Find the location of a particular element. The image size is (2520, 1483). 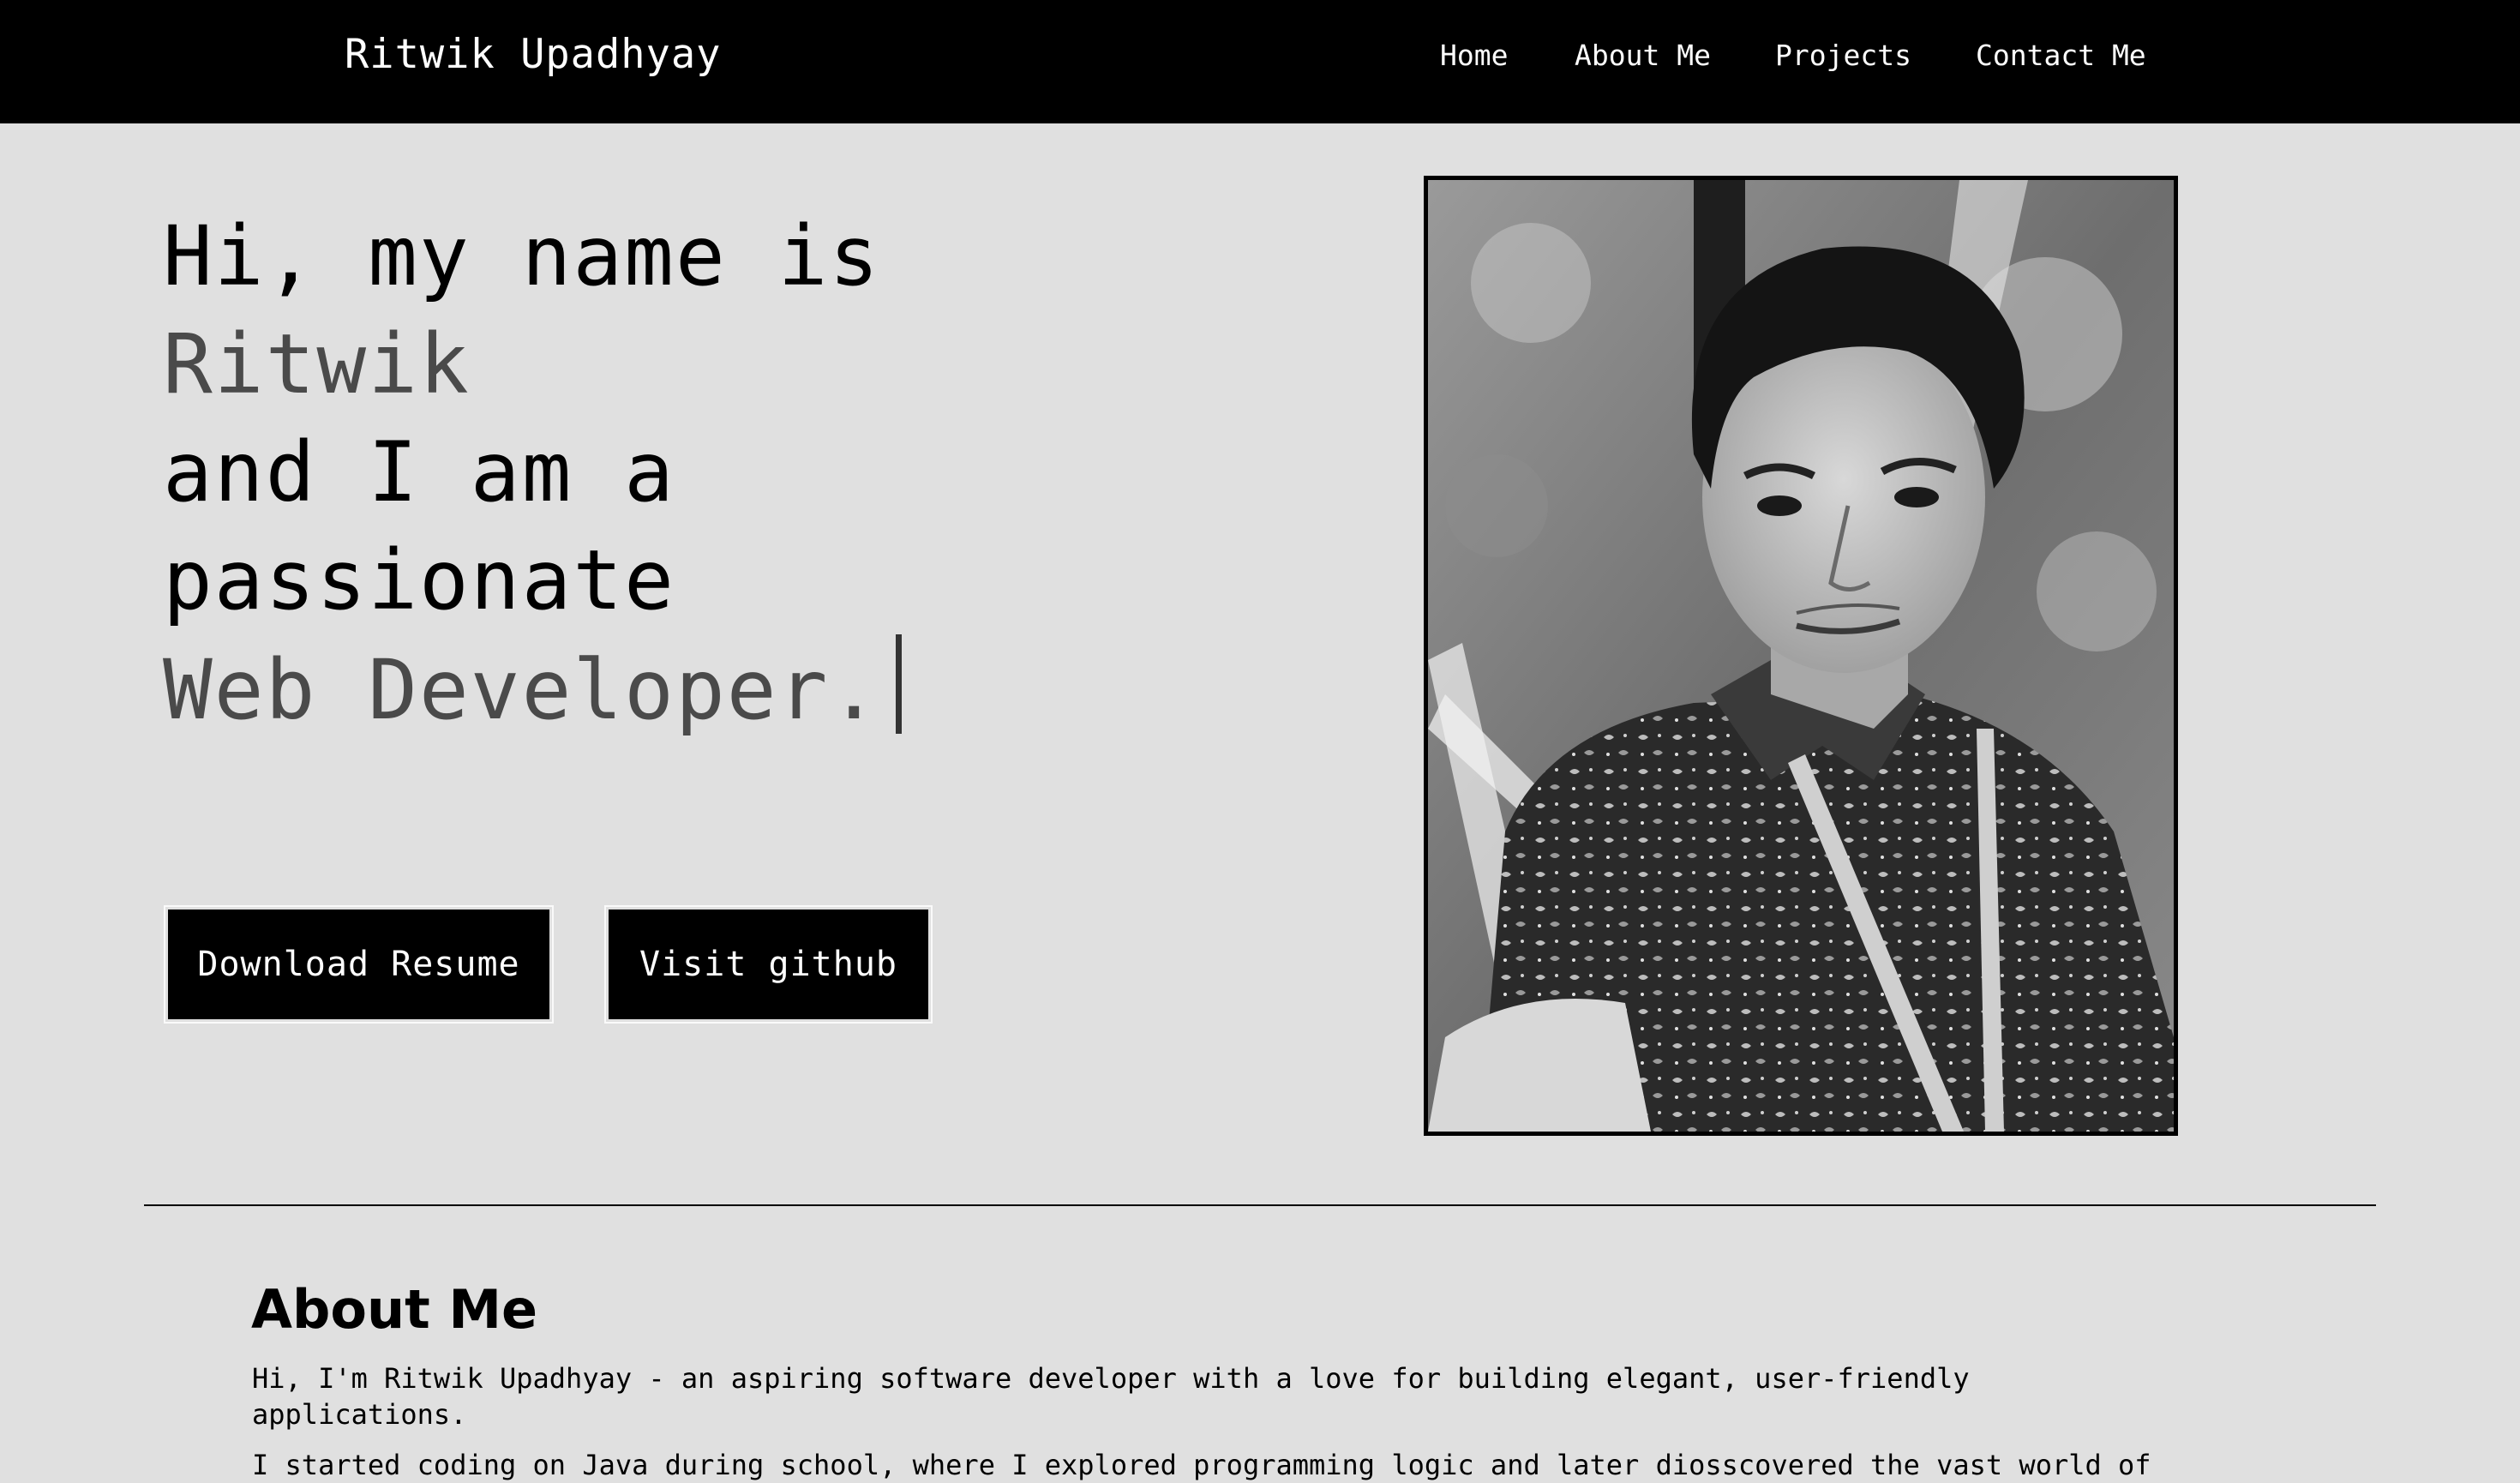

about-me-heading: About Me is located at coordinates (394, 1309).